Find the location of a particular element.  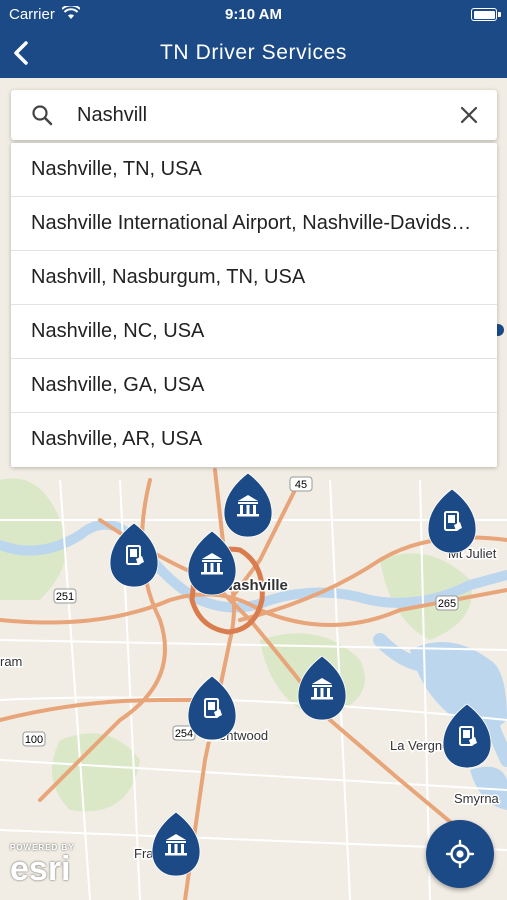

suggestion-item: Nashville, NC, USA is located at coordinates (254, 332).